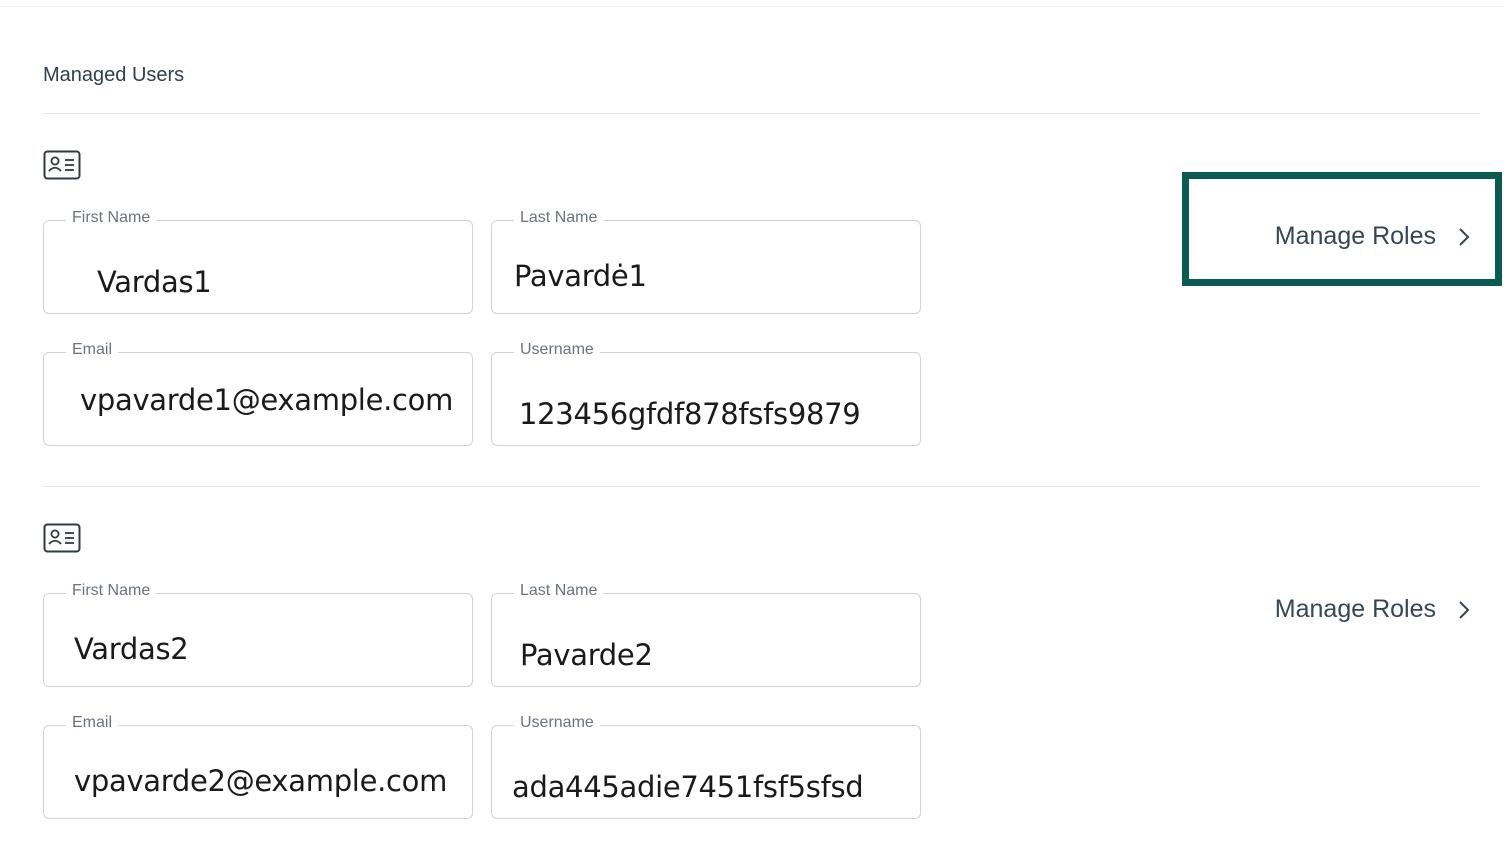  Describe the element at coordinates (752, 6) in the screenshot. I see `top-divider` at that location.